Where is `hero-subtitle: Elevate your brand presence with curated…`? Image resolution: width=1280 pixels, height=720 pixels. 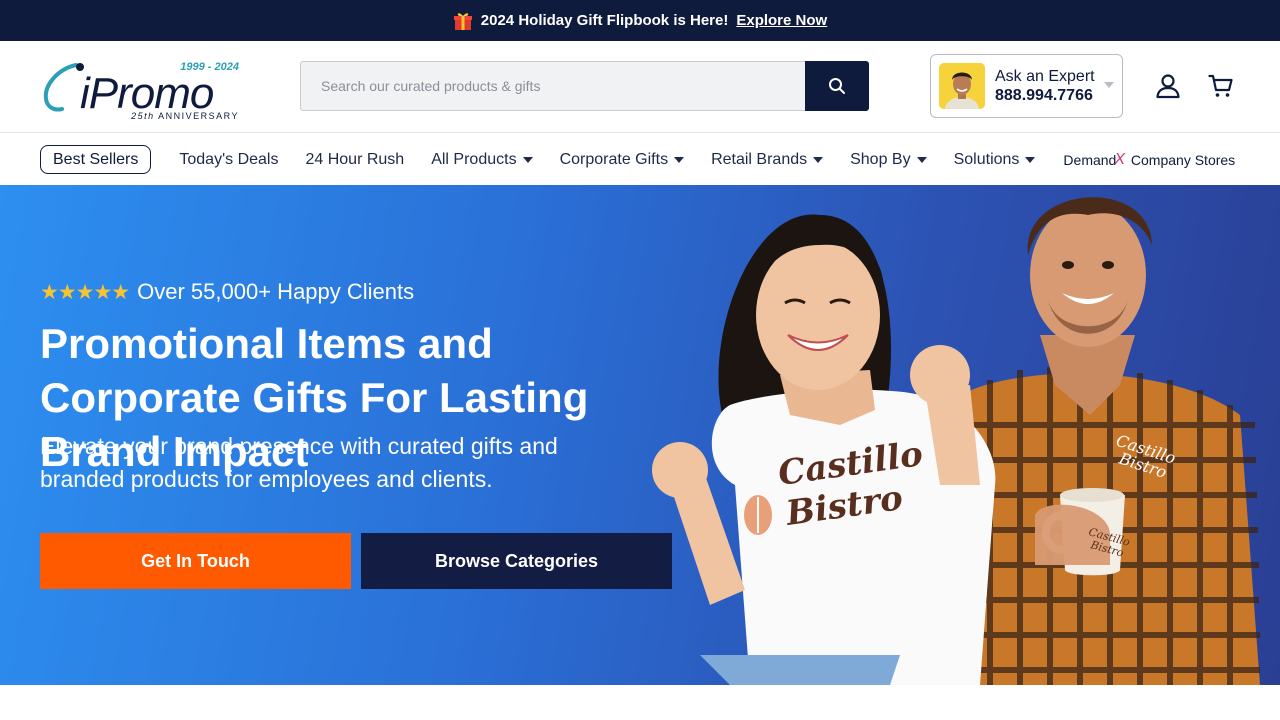 hero-subtitle: Elevate your brand presence with curated… is located at coordinates (299, 462).